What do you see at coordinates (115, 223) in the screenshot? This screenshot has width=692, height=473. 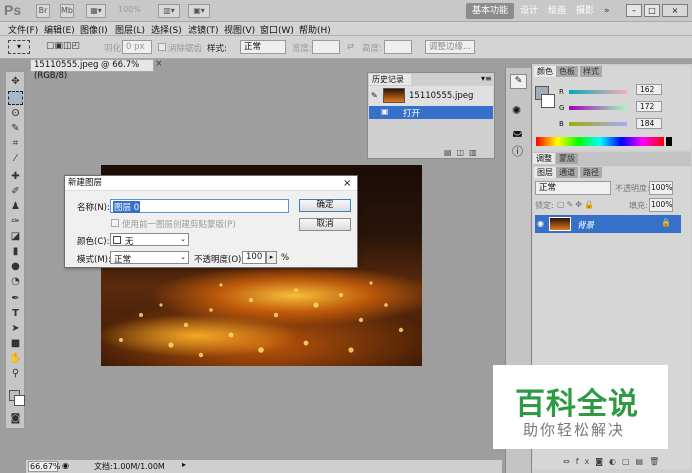 I see `clip-mask-checkbox` at bounding box center [115, 223].